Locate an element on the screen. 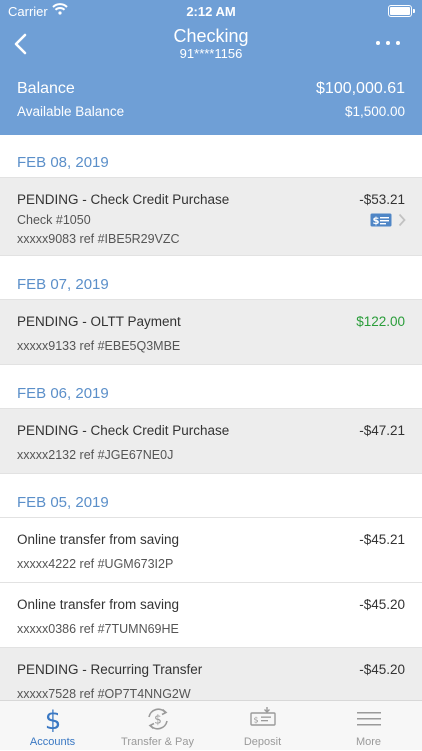  tab-label: Deposit is located at coordinates (262, 742).